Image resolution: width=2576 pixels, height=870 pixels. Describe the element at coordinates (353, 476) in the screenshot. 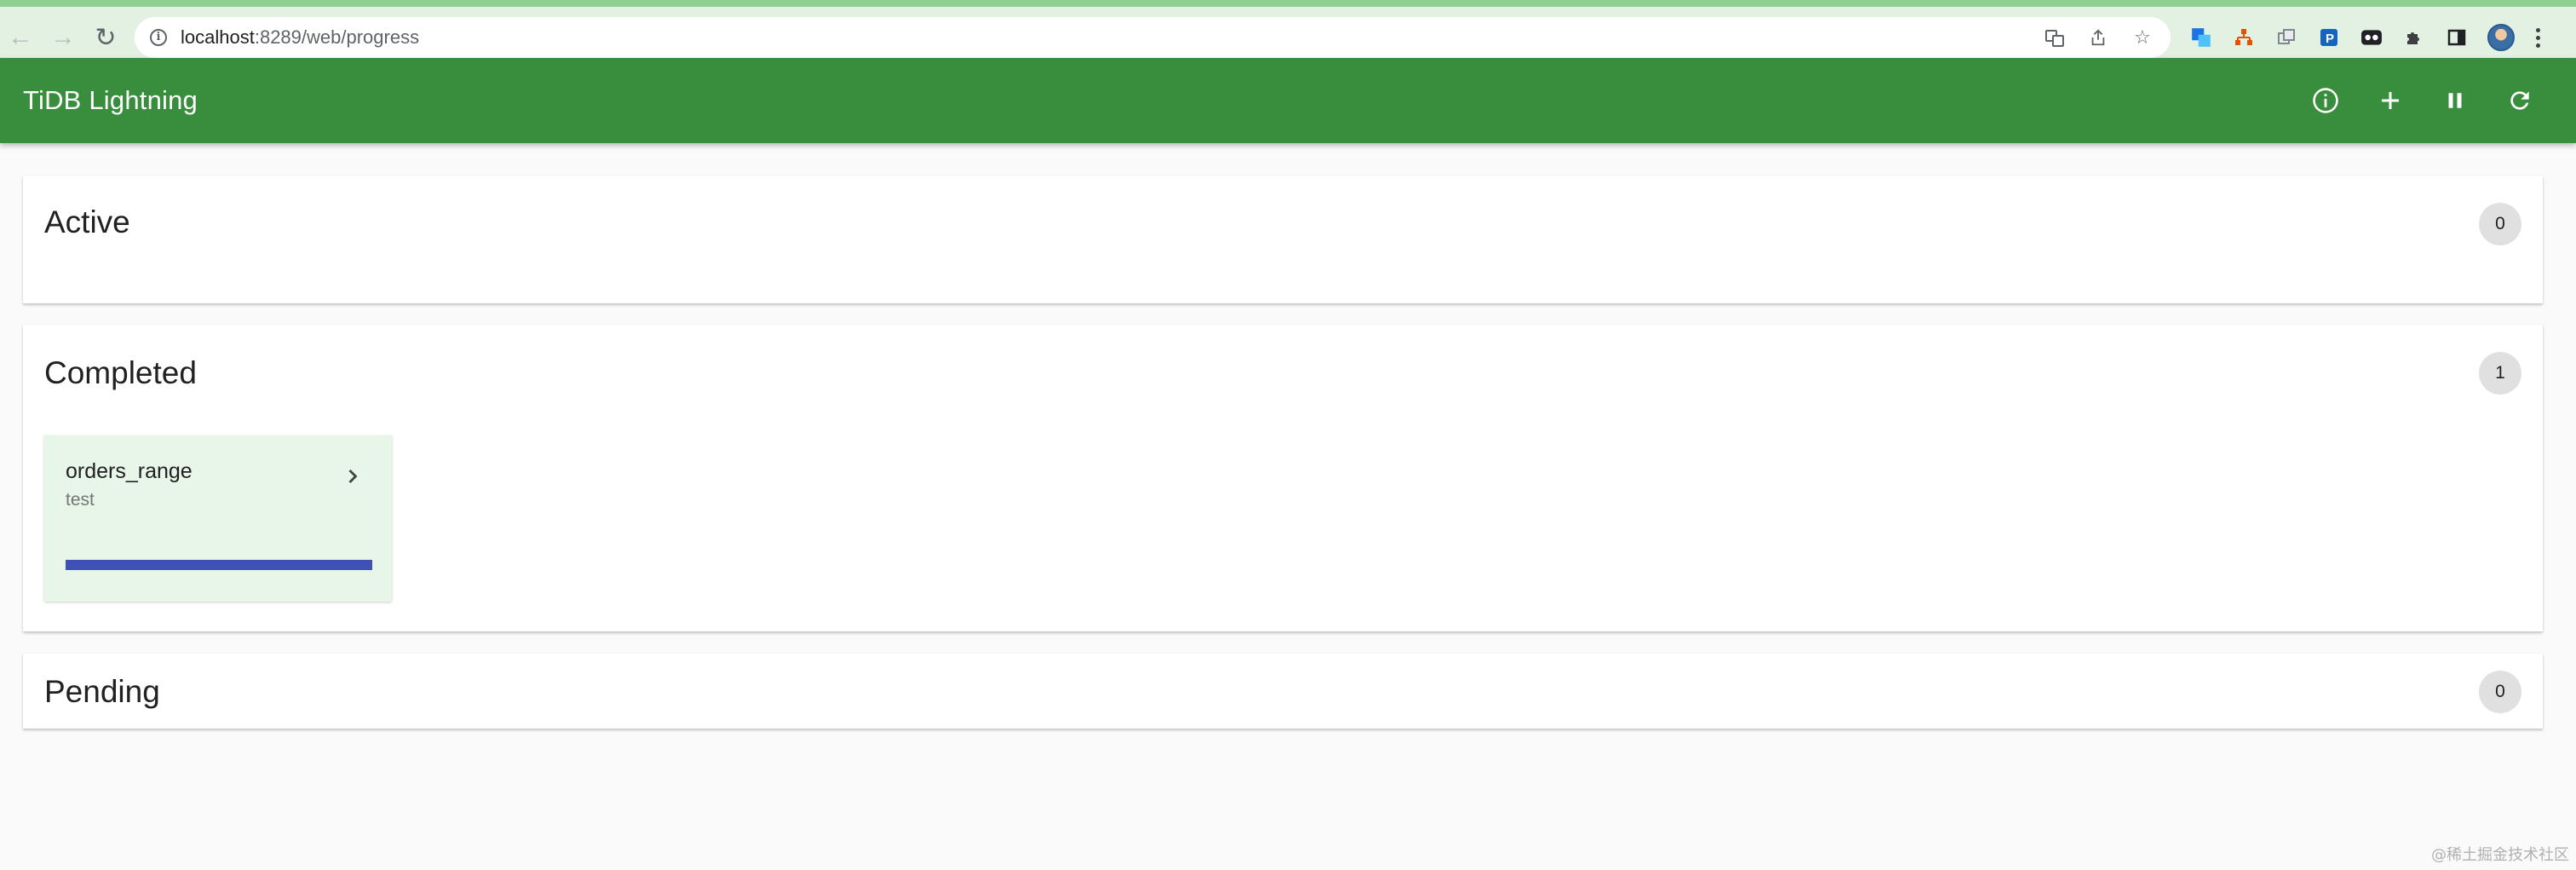

I see `chevron-right-icon` at that location.